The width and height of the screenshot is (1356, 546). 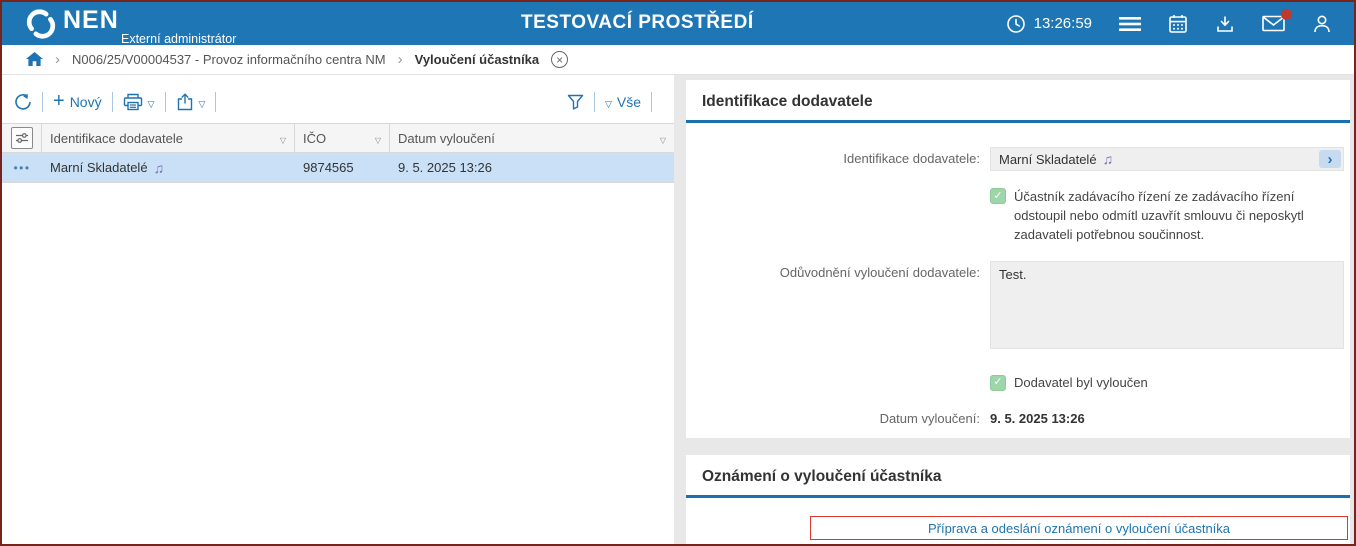 I want to click on justification-field-label: Odůvodnění vyloučení dodavatele:, so click(x=879, y=272).